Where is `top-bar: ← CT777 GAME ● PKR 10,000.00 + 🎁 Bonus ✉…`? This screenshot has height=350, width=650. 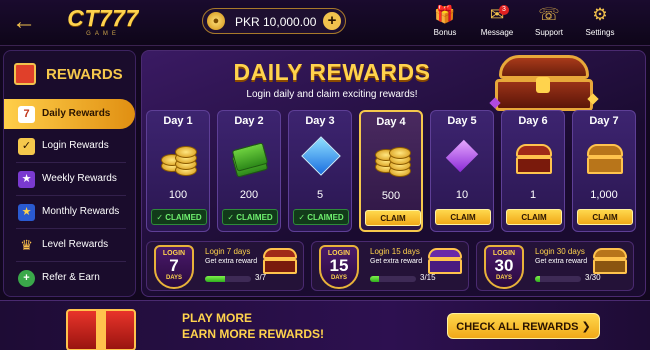
top-bar: ← CT777 GAME ● PKR 10,000.00 + 🎁 Bonus ✉… is located at coordinates (325, 23).